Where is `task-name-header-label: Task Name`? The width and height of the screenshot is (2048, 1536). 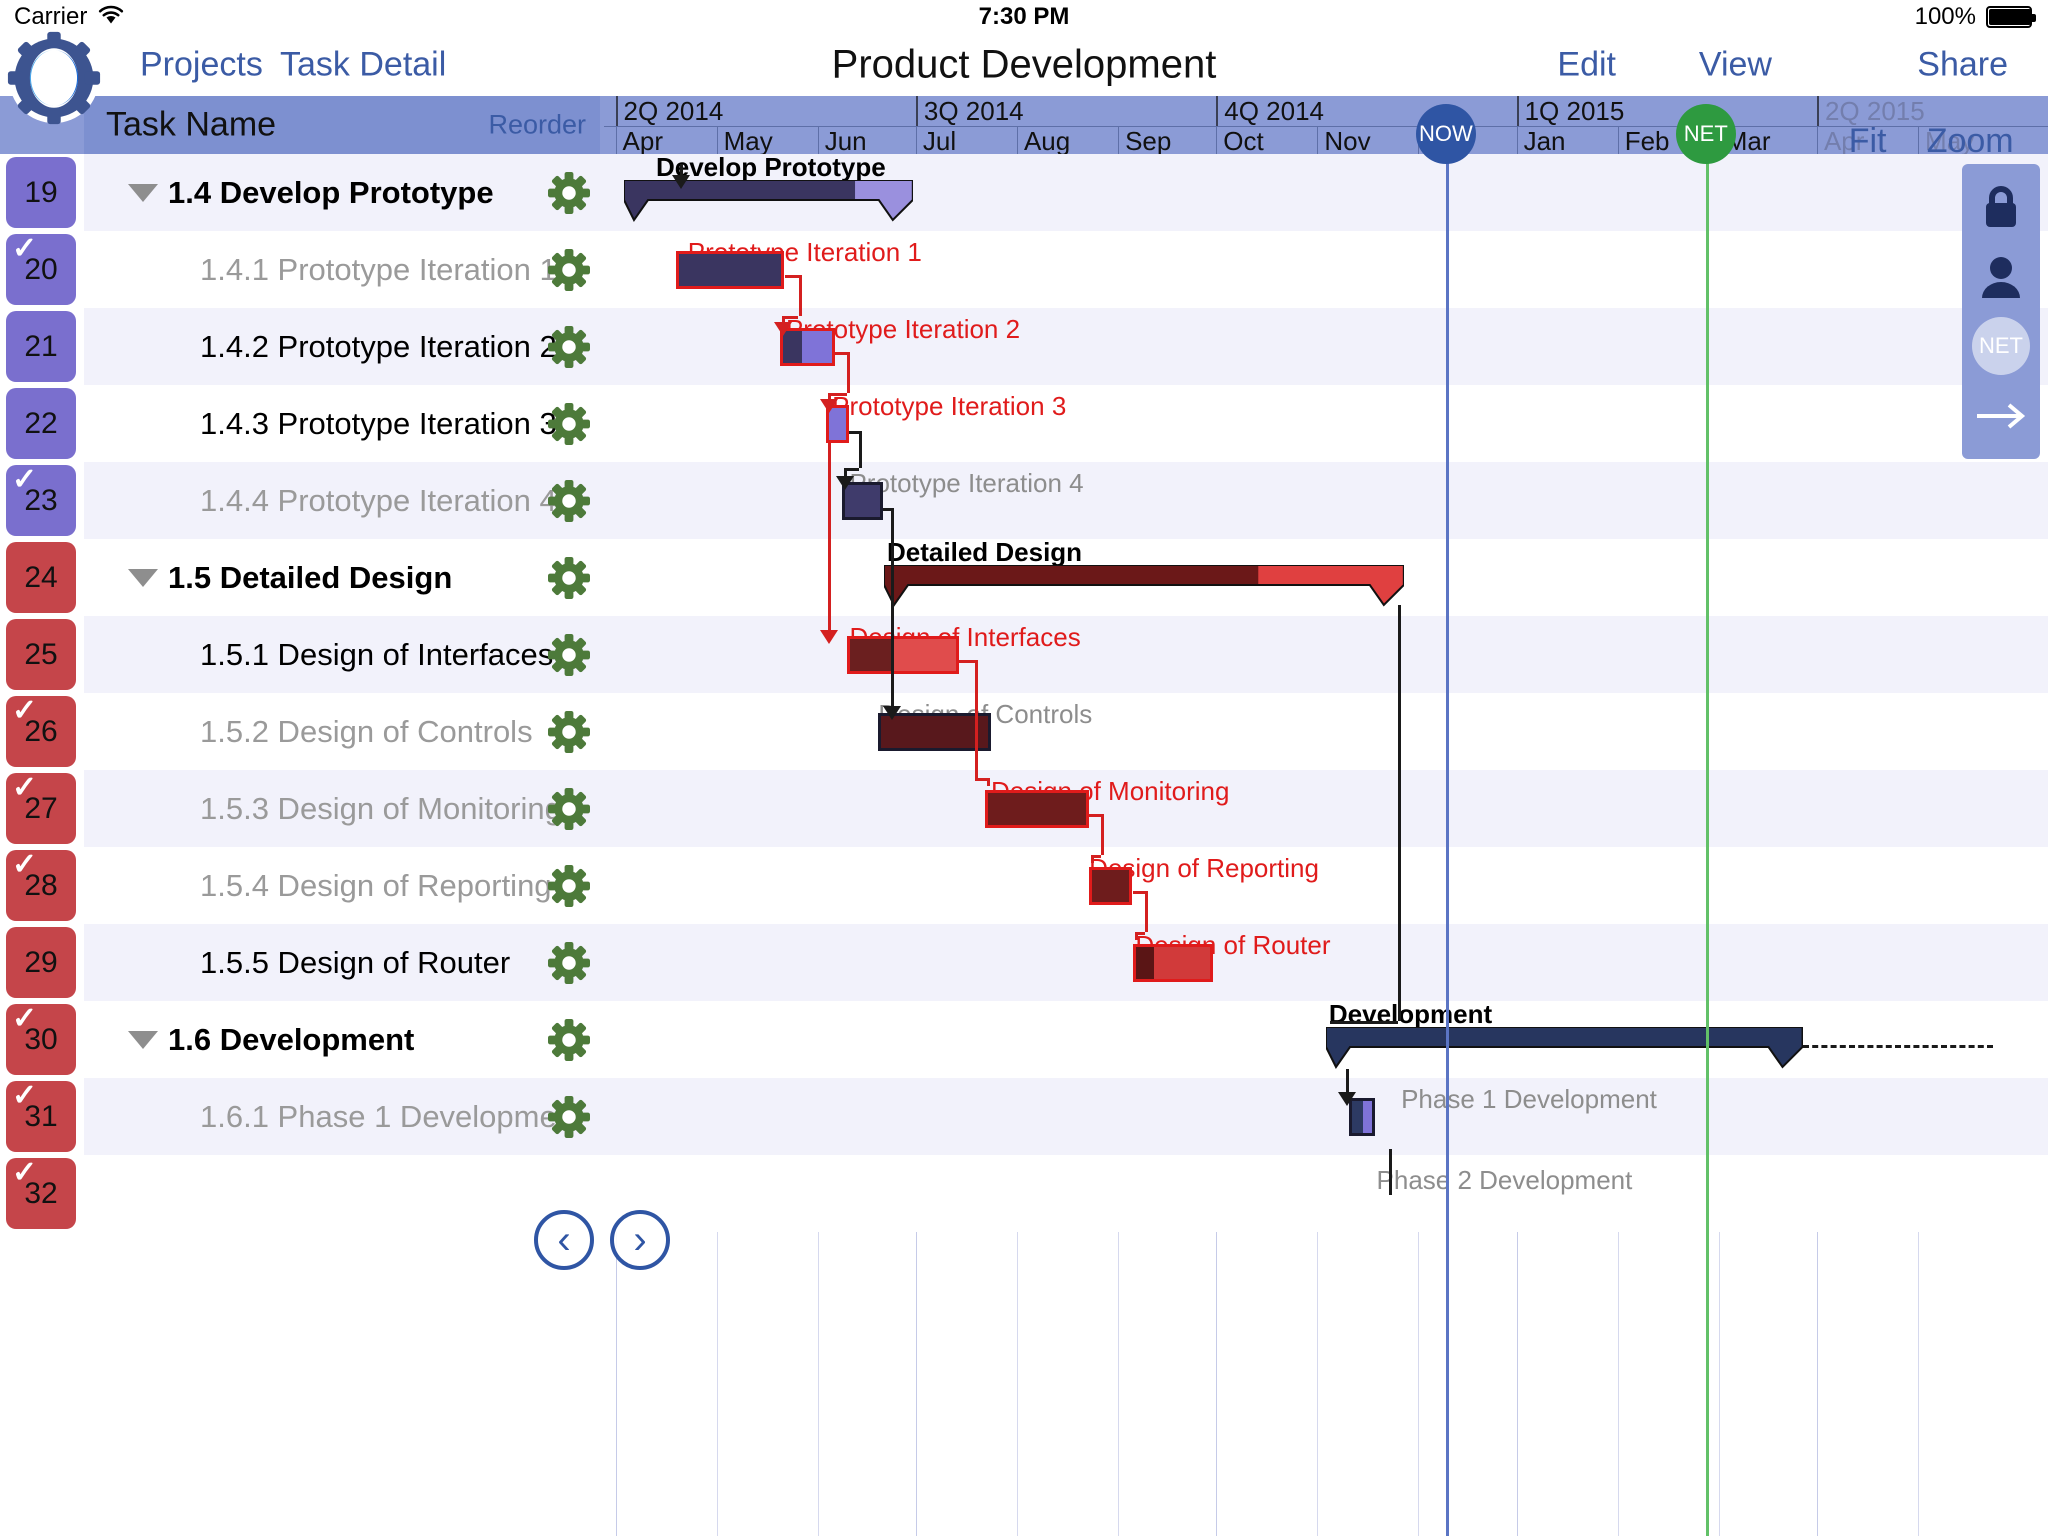
task-name-header-label: Task Name is located at coordinates (191, 124).